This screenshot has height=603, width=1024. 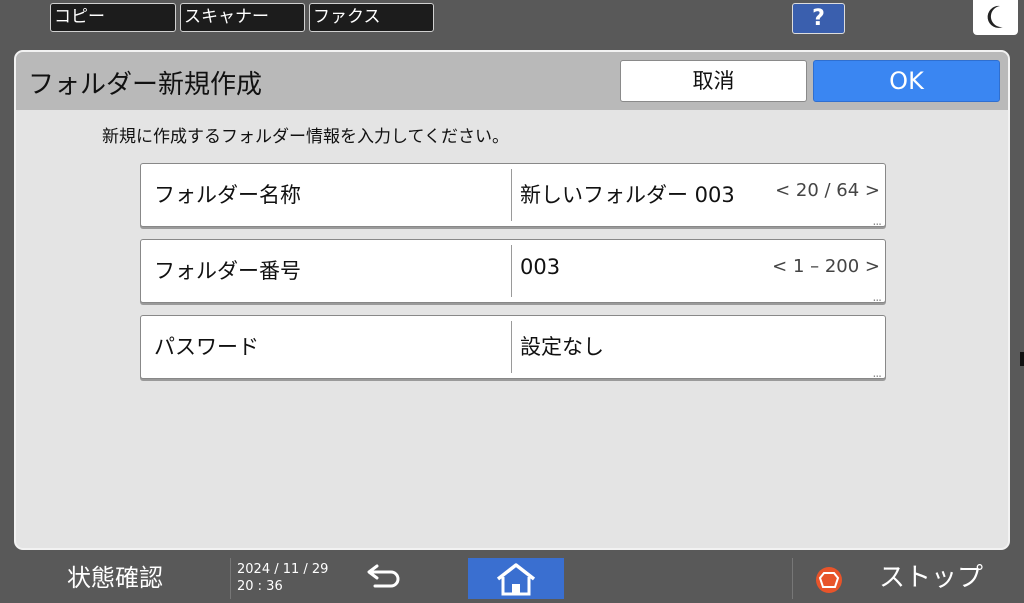 I want to click on night-mode-button, so click(x=995, y=17).